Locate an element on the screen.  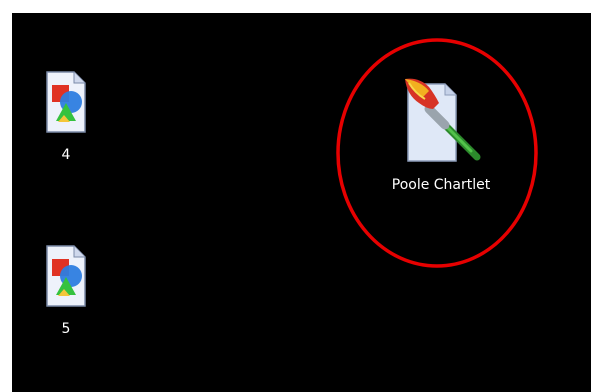
desktop-icon-4: 4 is located at coordinates (66, 117).